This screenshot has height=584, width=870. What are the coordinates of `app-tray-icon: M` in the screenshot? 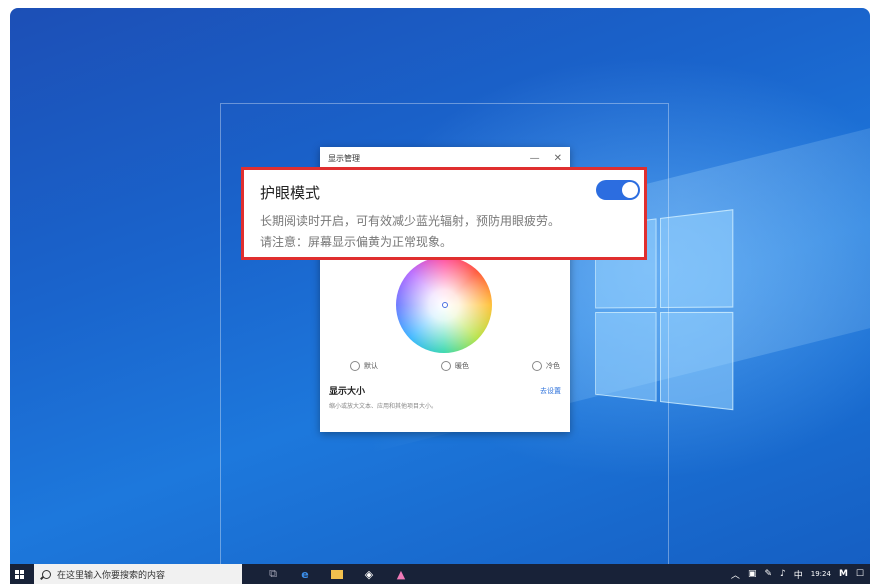 It's located at (843, 574).